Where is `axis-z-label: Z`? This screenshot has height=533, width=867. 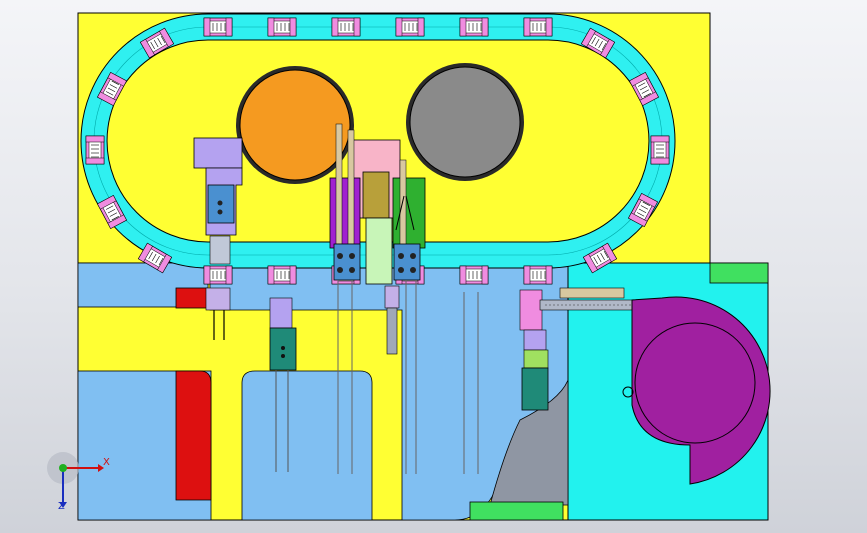
axis-z-label: Z is located at coordinates (61, 506).